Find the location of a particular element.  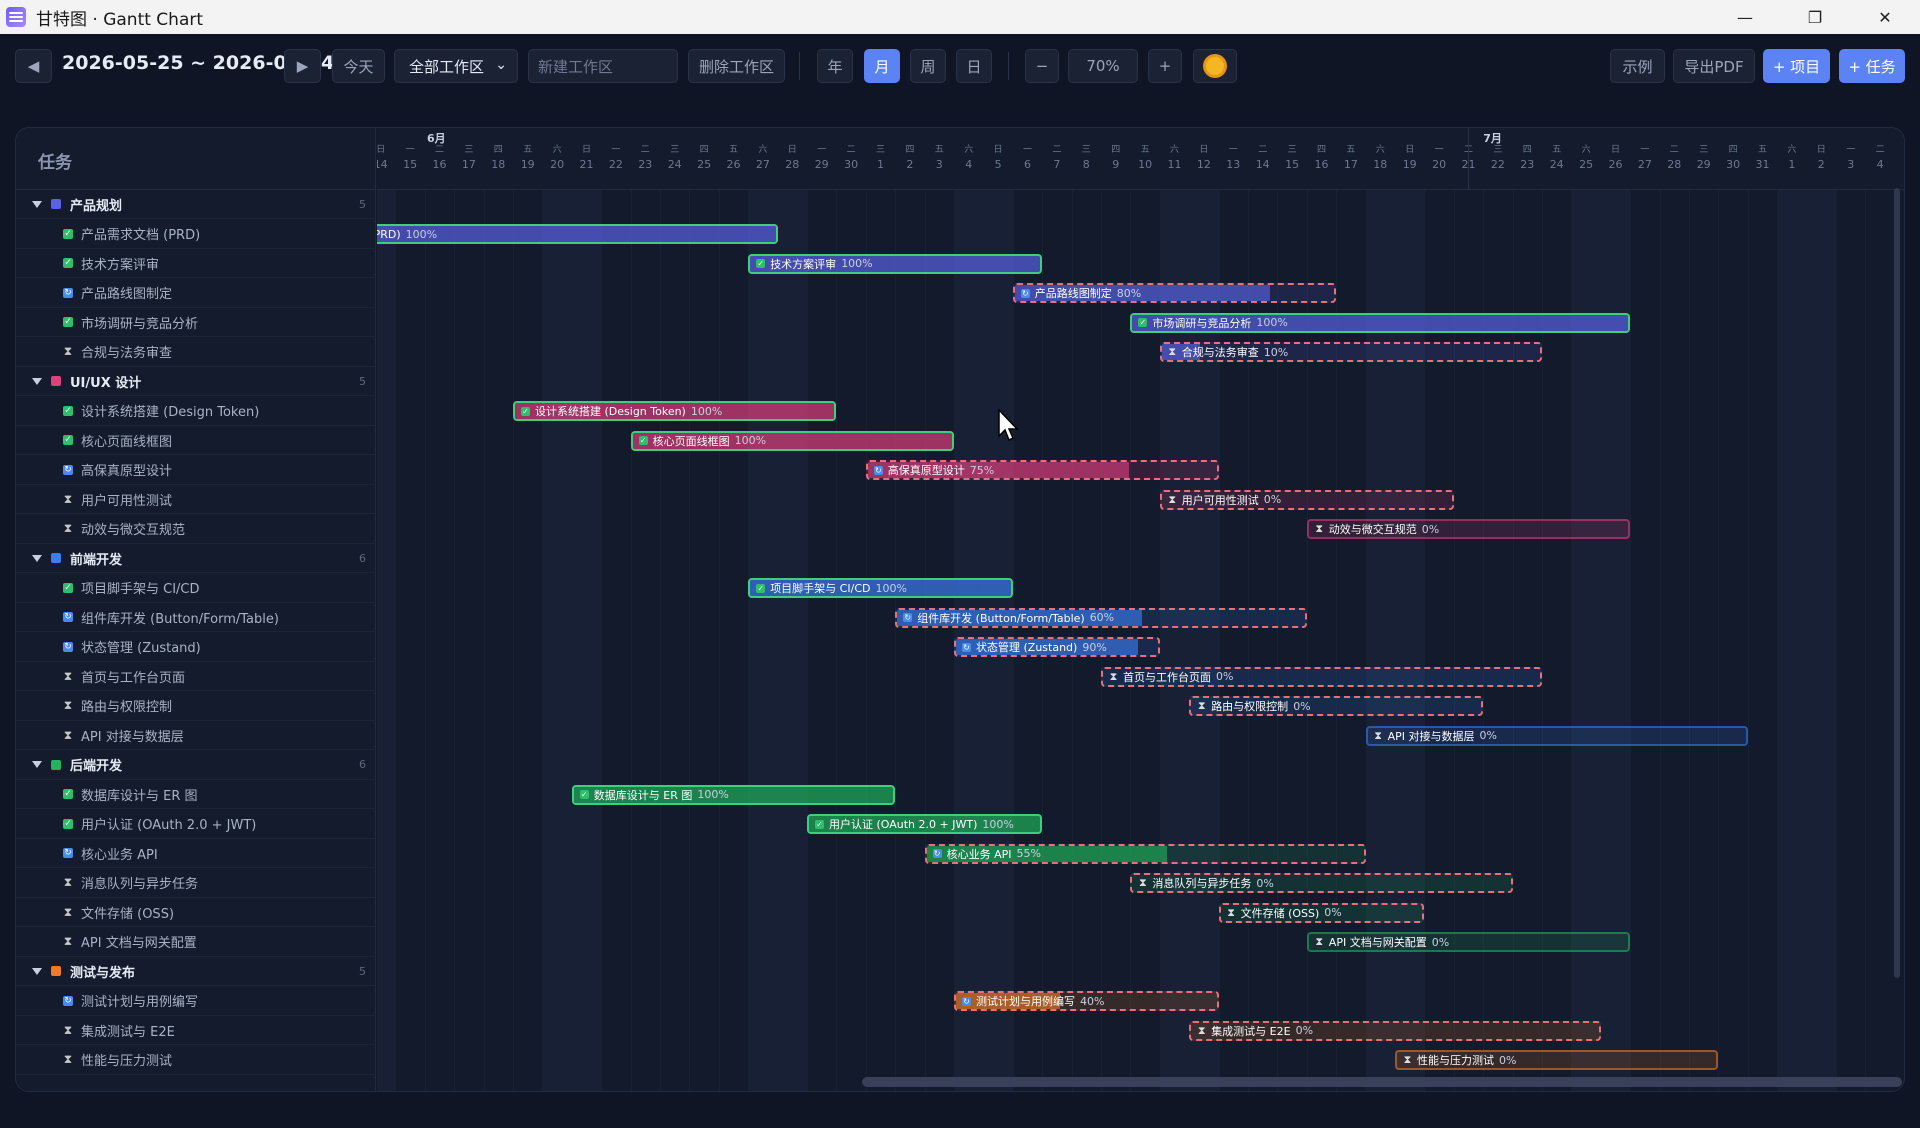

group-row: 前端开发 6 is located at coordinates (196, 558).